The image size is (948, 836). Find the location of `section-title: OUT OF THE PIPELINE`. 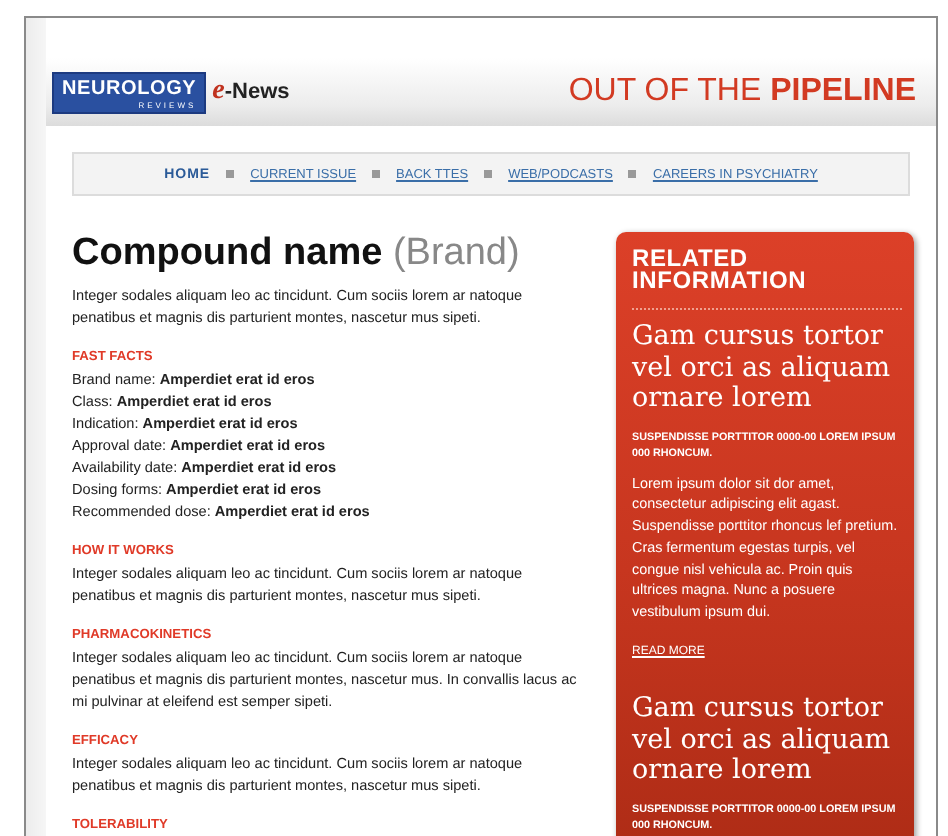

section-title: OUT OF THE PIPELINE is located at coordinates (742, 92).